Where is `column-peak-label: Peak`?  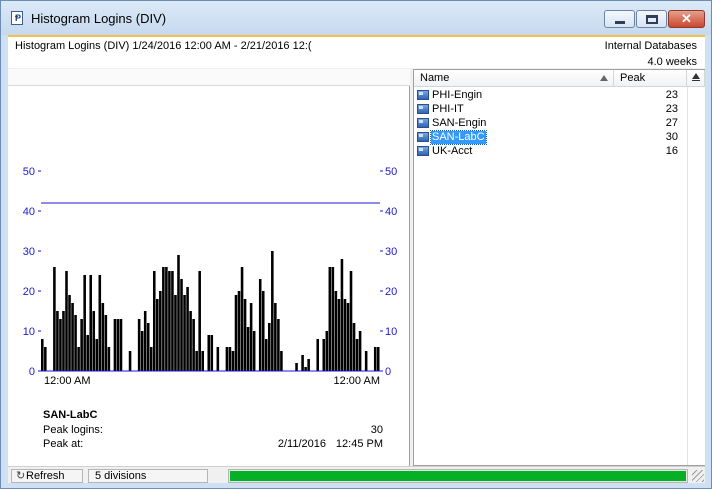
column-peak-label: Peak is located at coordinates (633, 78).